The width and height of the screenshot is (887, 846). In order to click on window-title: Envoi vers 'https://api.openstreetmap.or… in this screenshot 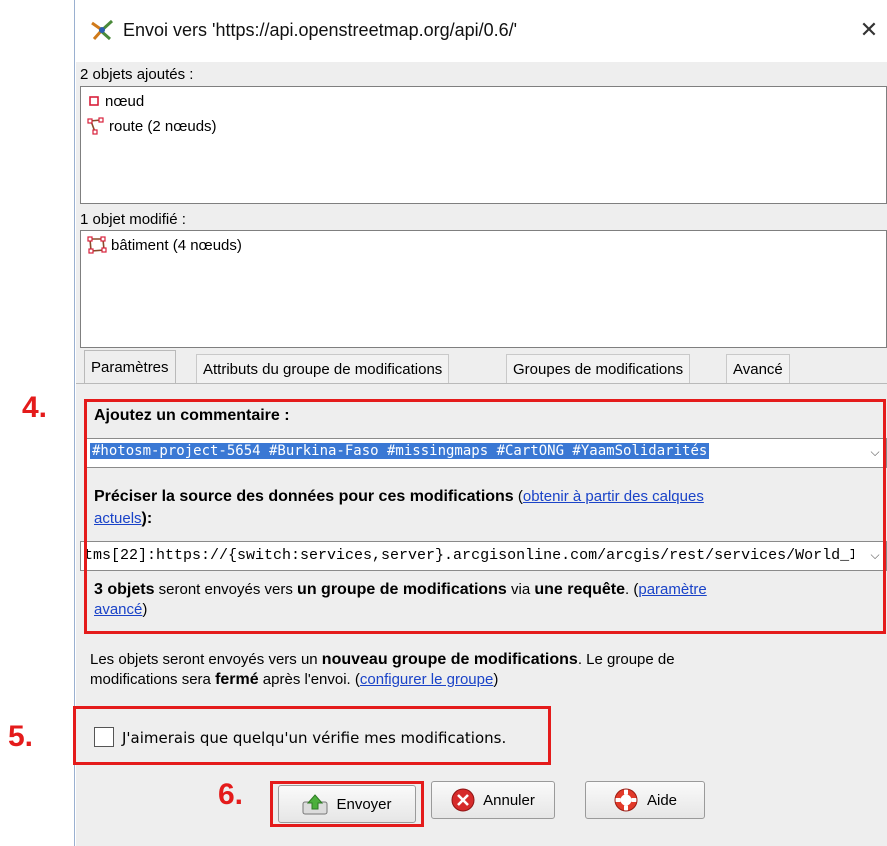, I will do `click(320, 30)`.